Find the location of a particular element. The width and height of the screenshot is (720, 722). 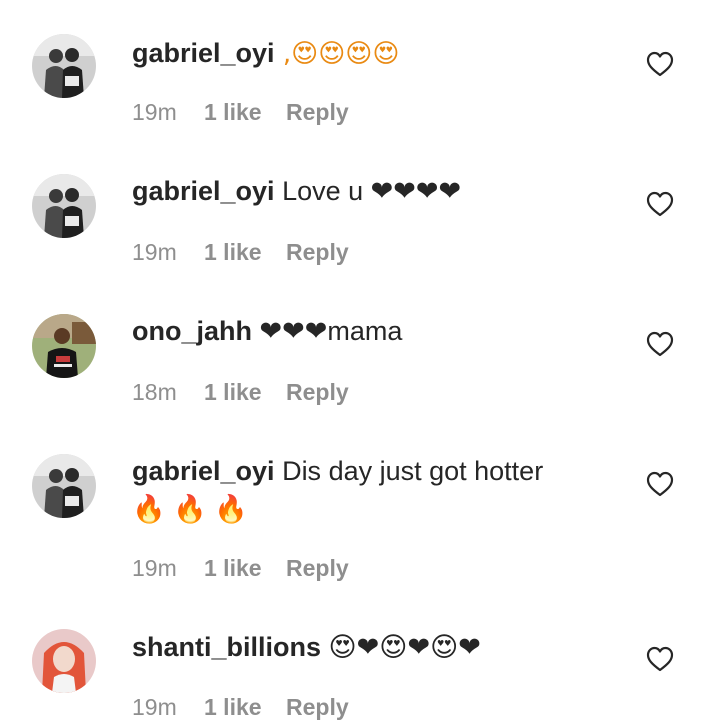

comment-text-line: gabriel_oyi Dis day just got hotter🔥 🔥 🔥 is located at coordinates (347, 490).